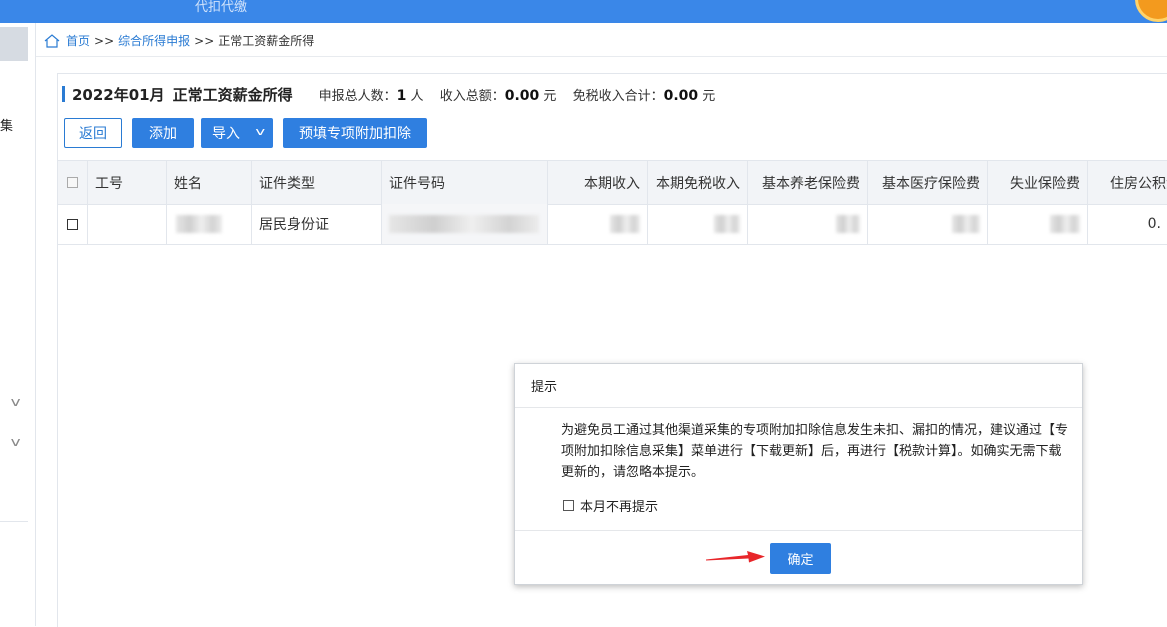 This screenshot has height=627, width=1167. What do you see at coordinates (209, 182) in the screenshot?
I see `column-header: 姓名` at bounding box center [209, 182].